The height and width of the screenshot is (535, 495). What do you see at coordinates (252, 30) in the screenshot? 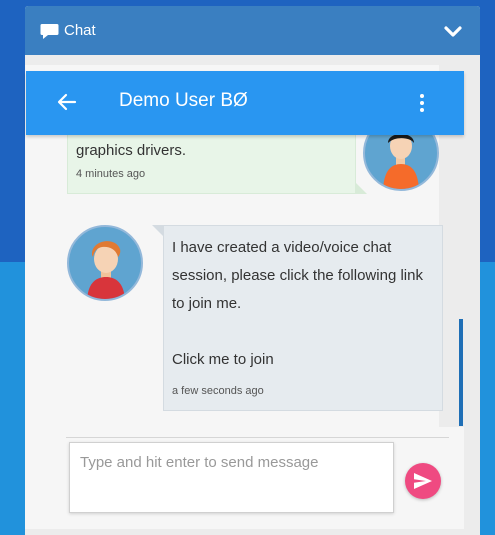
I see `widget-header: Chat` at bounding box center [252, 30].